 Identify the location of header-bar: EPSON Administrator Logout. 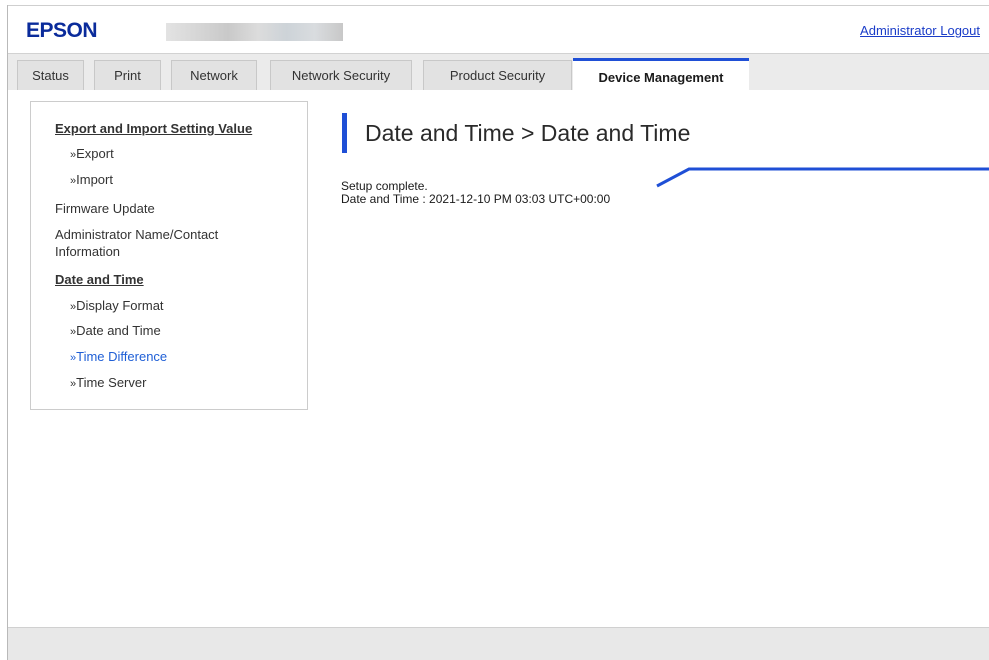
(498, 29).